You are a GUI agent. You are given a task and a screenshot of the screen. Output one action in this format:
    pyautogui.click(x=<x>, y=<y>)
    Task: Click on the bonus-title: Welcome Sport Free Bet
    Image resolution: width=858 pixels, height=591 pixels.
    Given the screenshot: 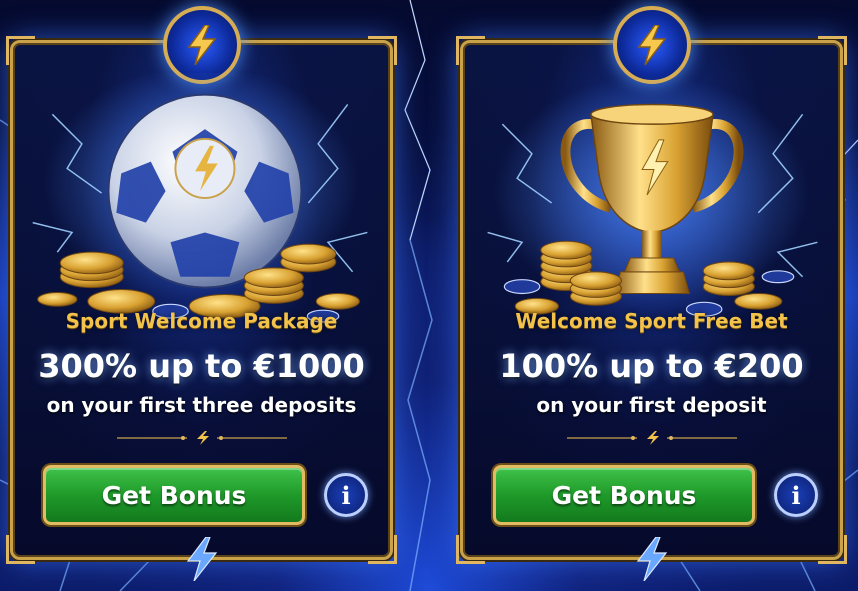 What is the action you would take?
    pyautogui.click(x=651, y=321)
    